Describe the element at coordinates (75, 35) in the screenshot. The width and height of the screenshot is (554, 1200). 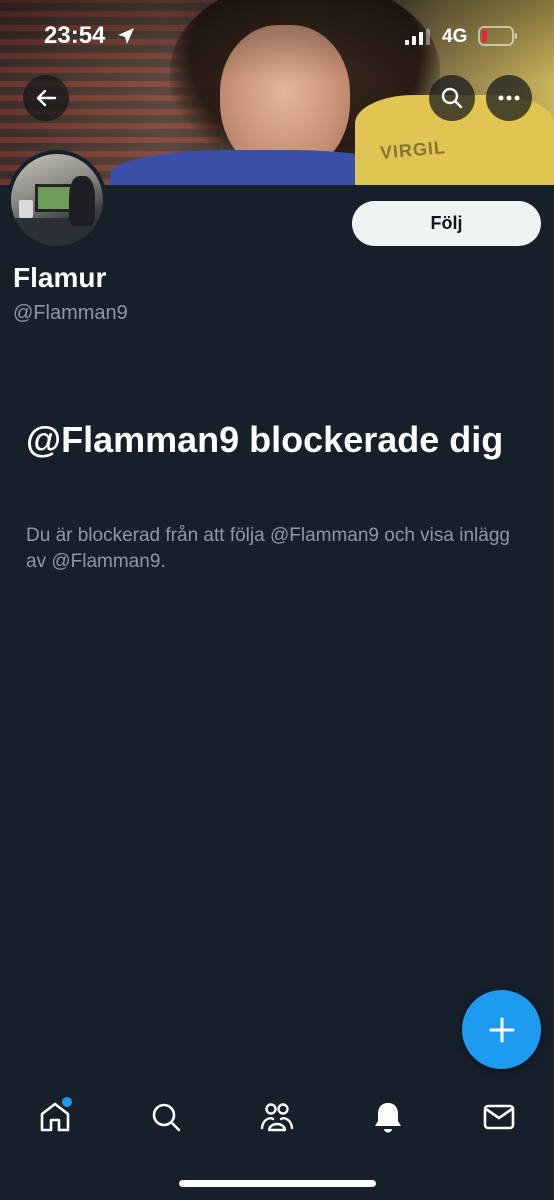
I see `status-time: 23:54` at that location.